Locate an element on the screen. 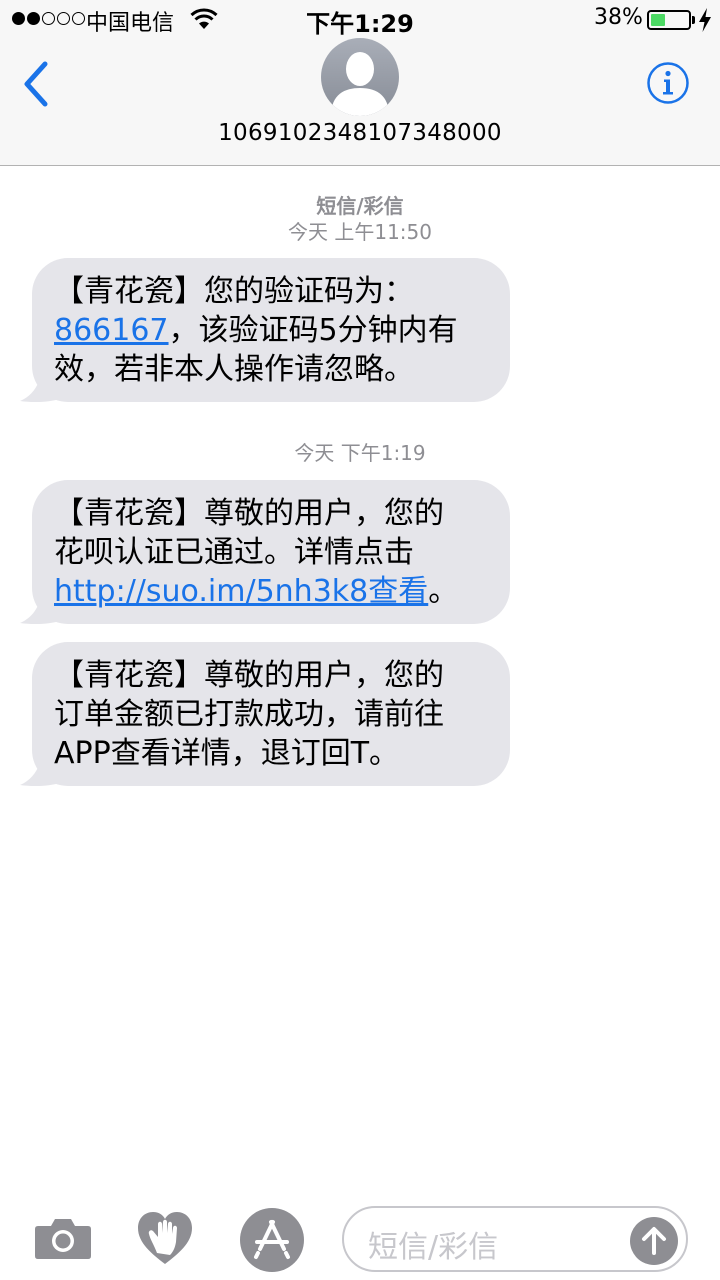  message-timestamp: 今天 下午1:19 is located at coordinates (360, 453).